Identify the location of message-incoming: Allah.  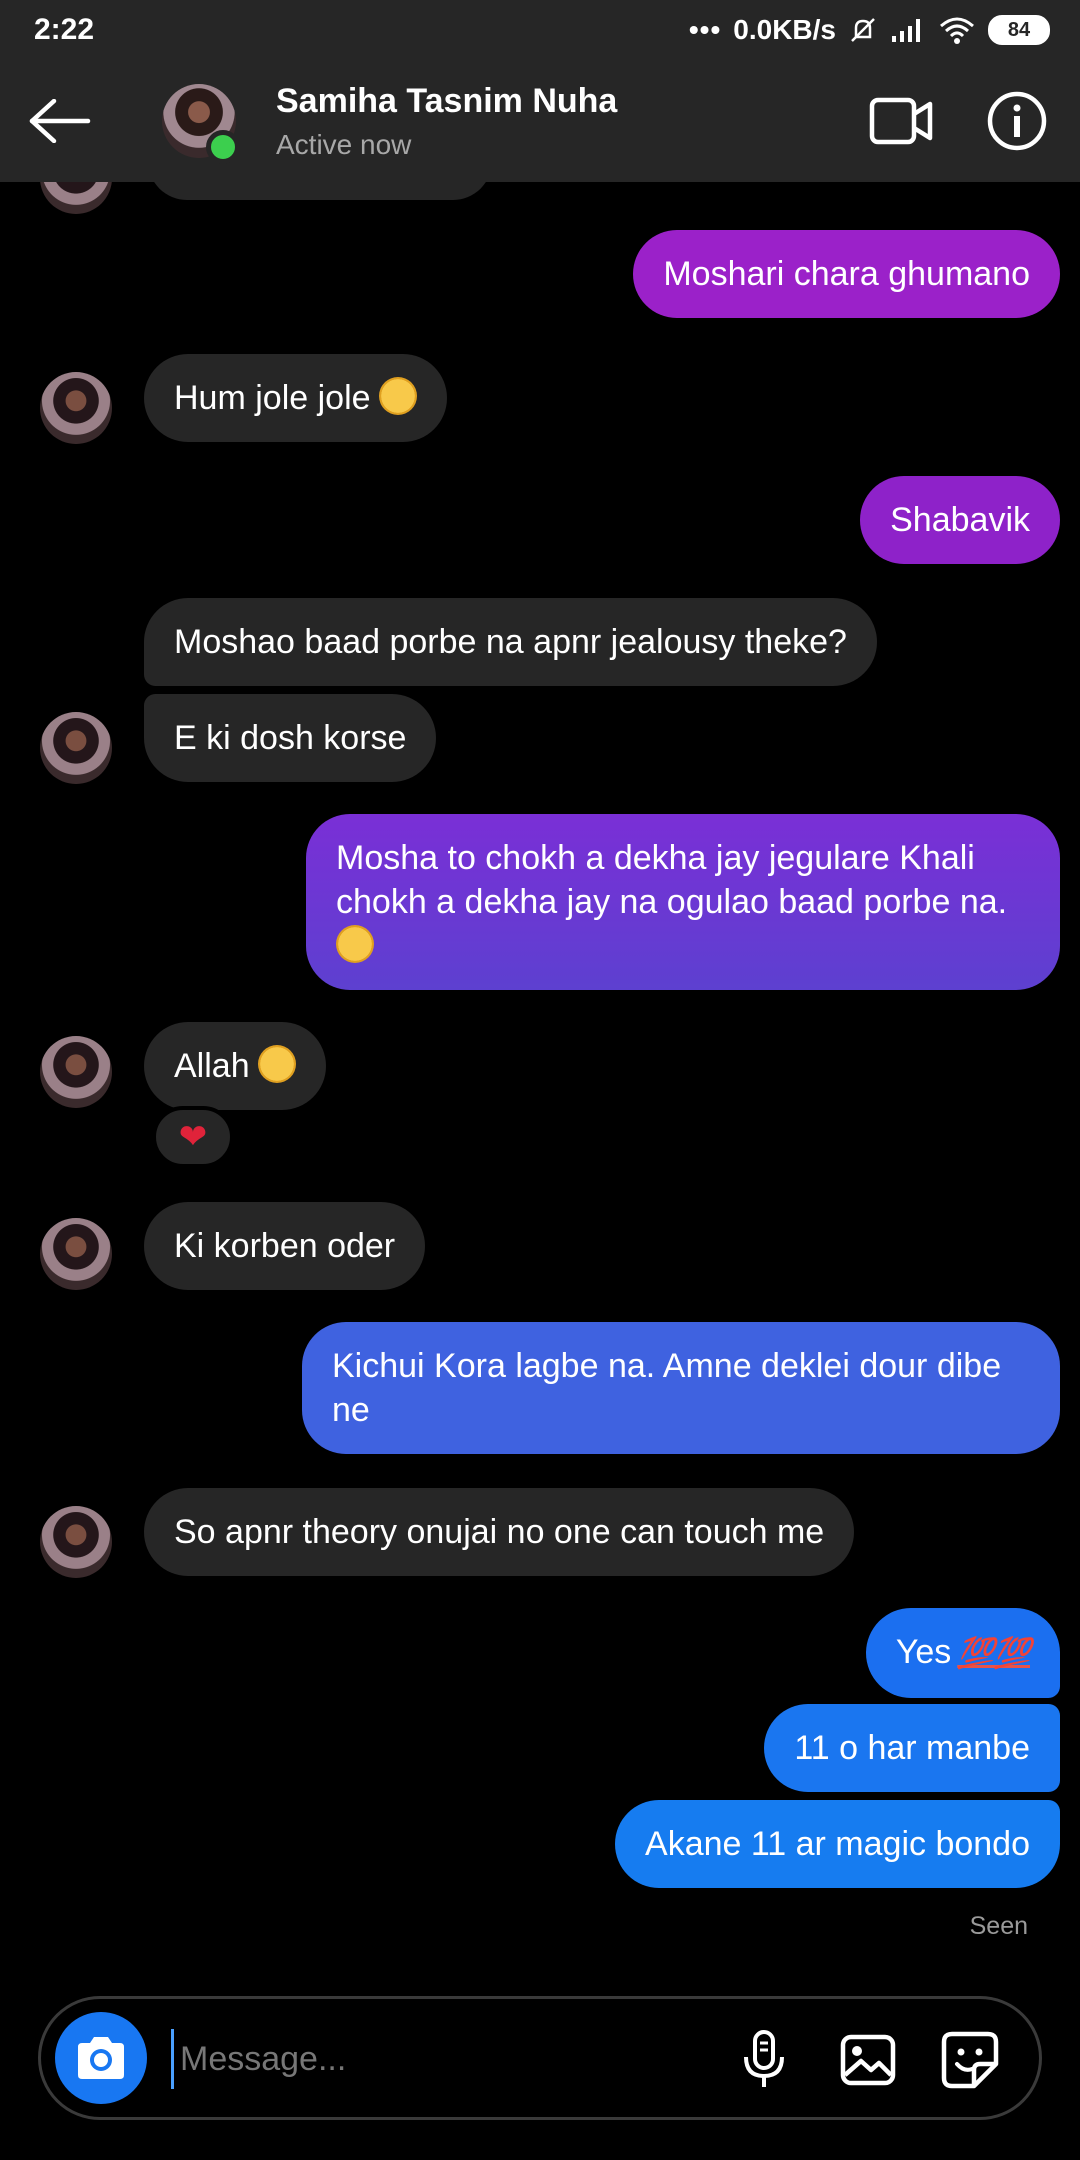
(235, 1066).